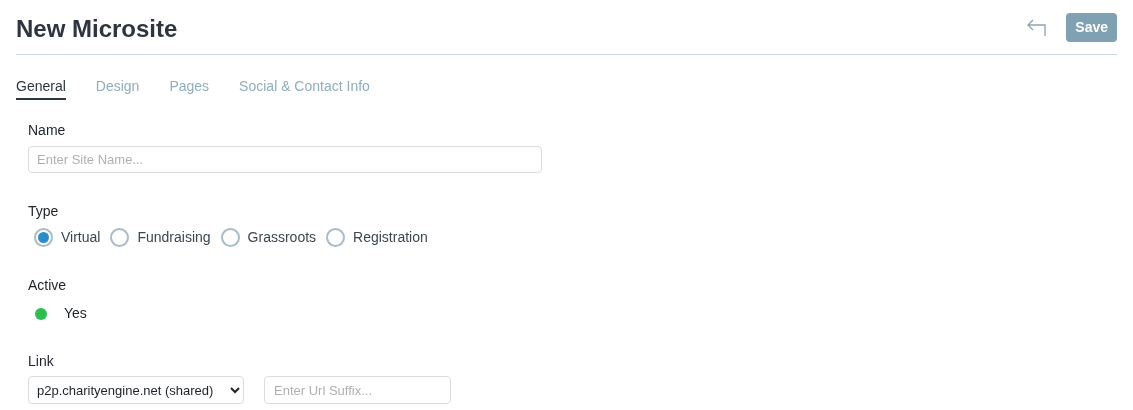  I want to click on status-text: Yes, so click(75, 313).